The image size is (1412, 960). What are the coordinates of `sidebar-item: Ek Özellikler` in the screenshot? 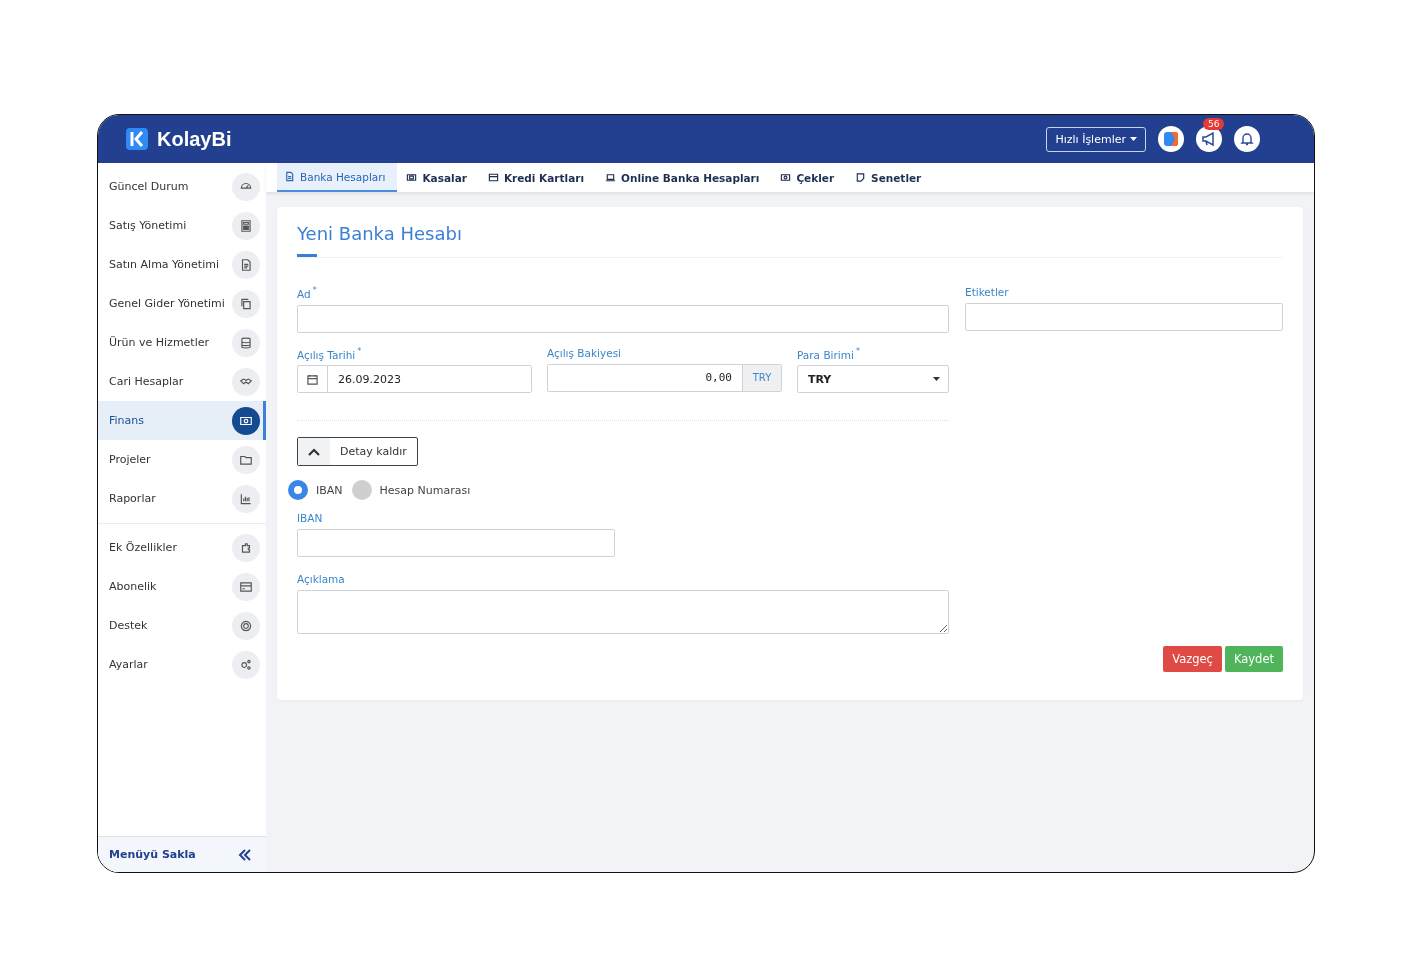 It's located at (182, 547).